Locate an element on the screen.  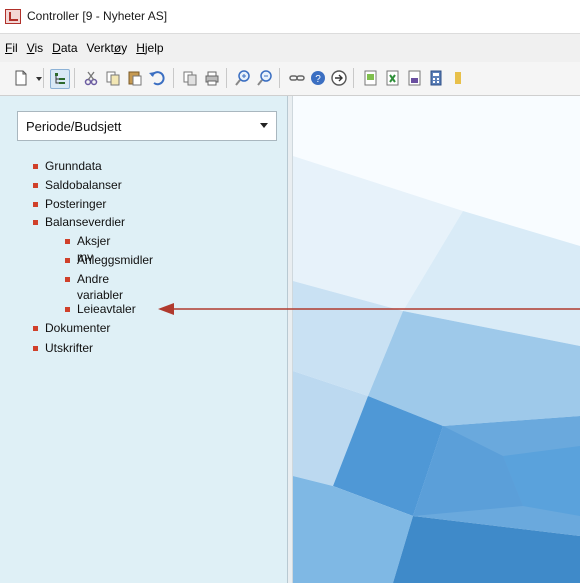
menu-data: Data is located at coordinates (64, 48).